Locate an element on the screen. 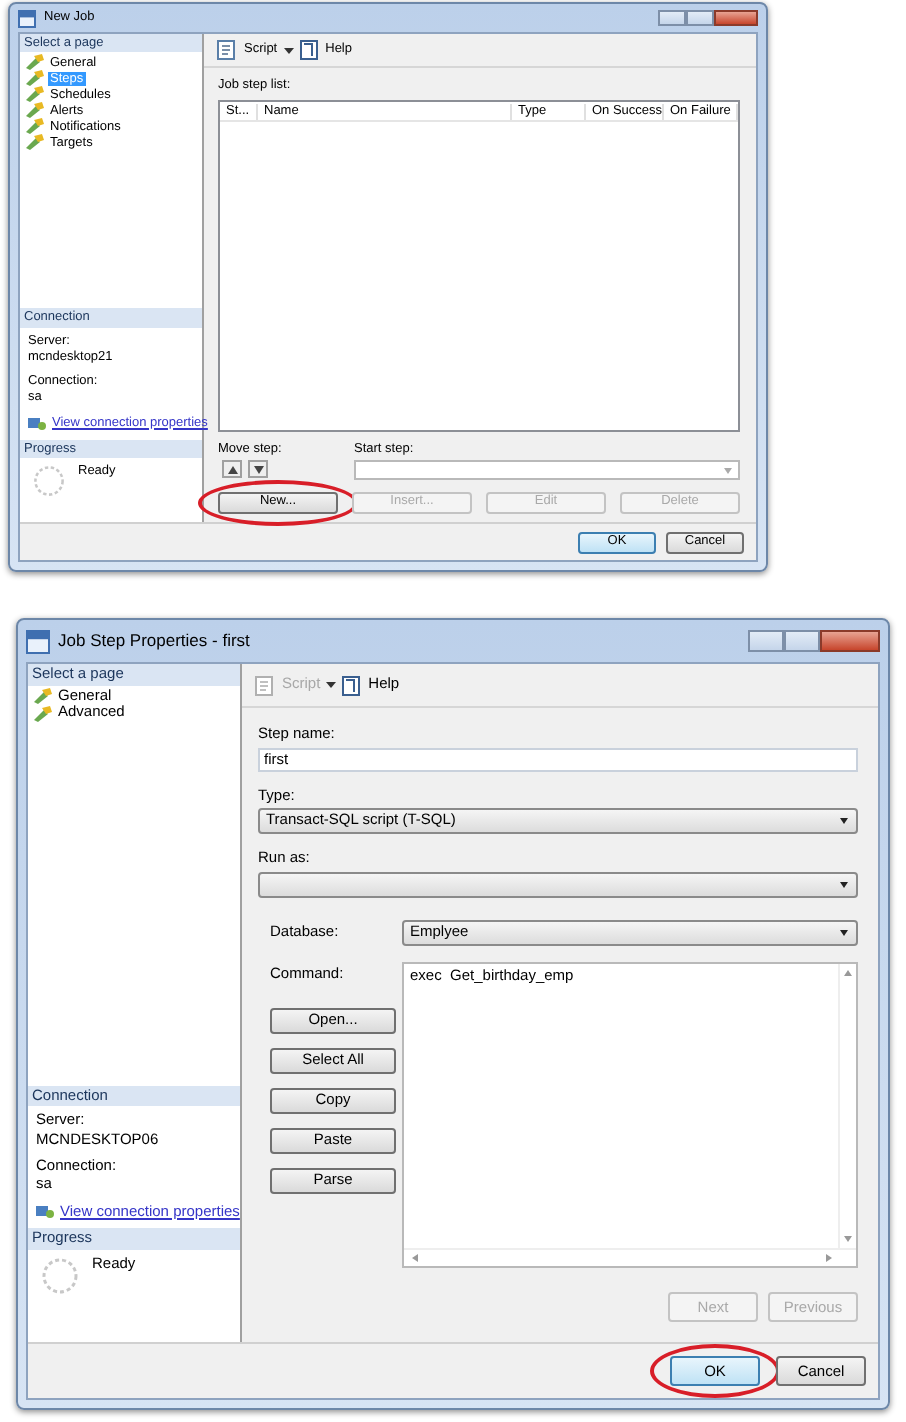 This screenshot has height=1422, width=906. vertical-scrollbar is located at coordinates (847, 1105).